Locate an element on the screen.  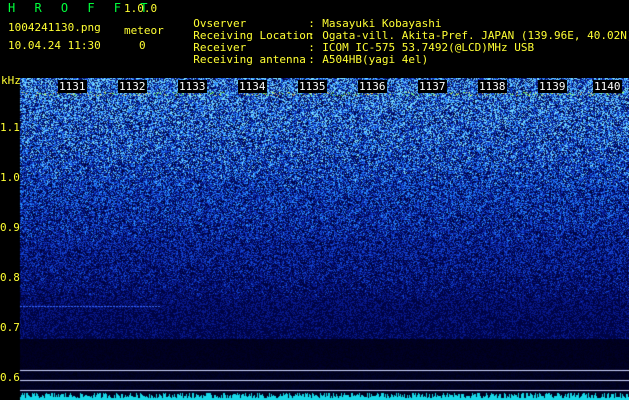
minute-label: 1132 is located at coordinates (132, 86).